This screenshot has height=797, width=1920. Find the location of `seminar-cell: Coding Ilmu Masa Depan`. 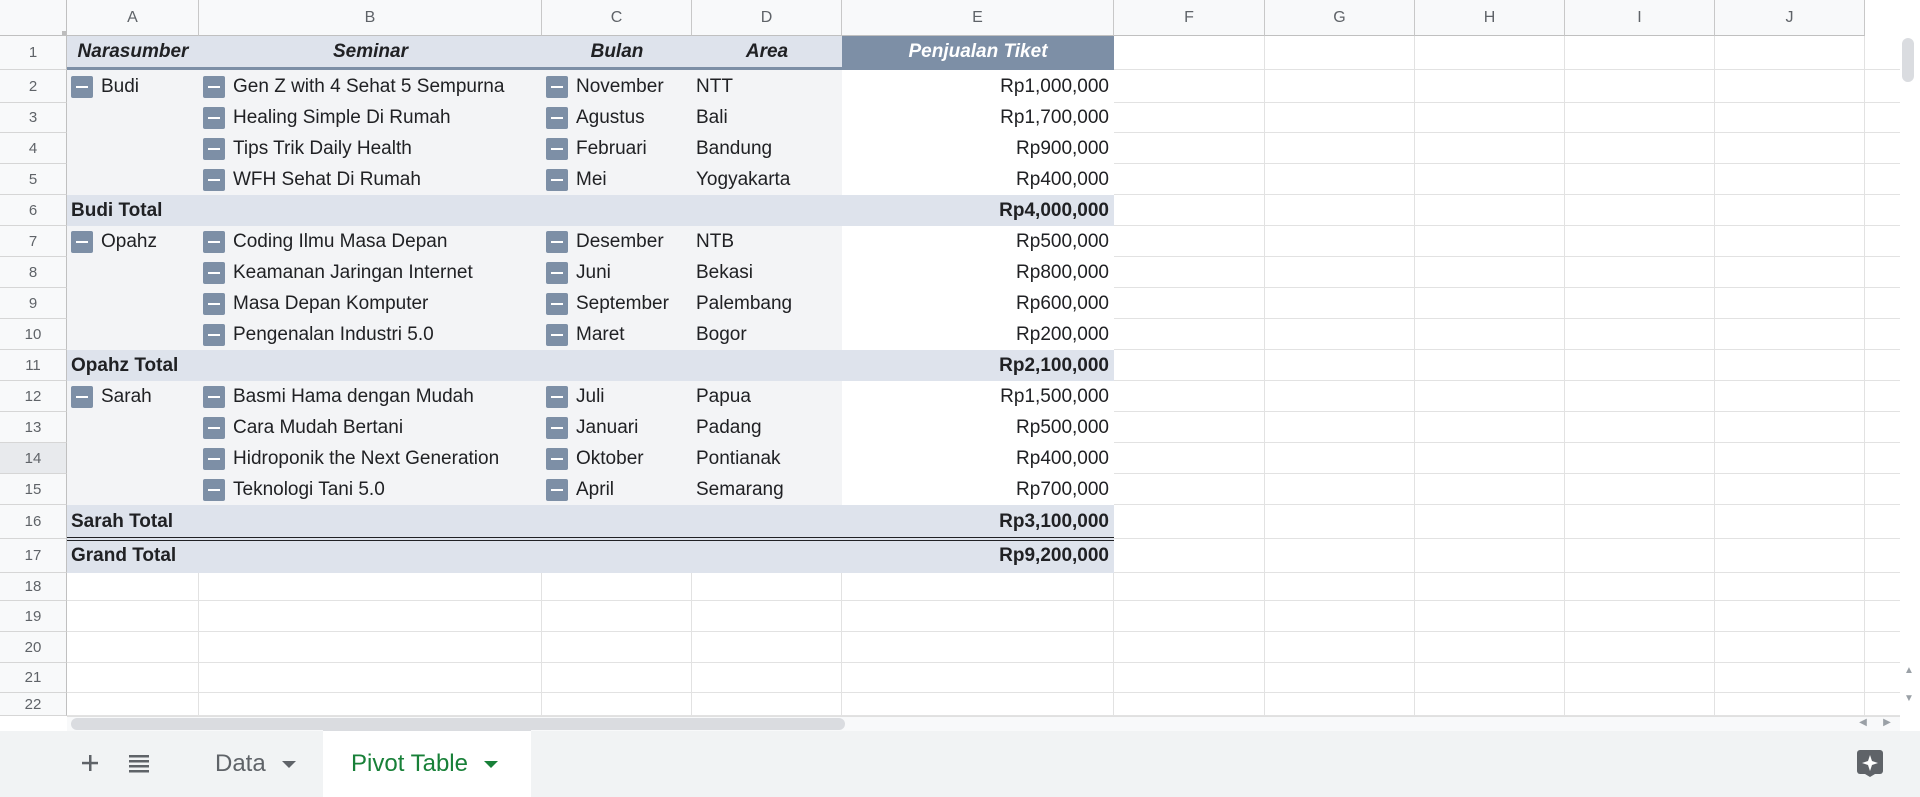

seminar-cell: Coding Ilmu Masa Depan is located at coordinates (372, 241).